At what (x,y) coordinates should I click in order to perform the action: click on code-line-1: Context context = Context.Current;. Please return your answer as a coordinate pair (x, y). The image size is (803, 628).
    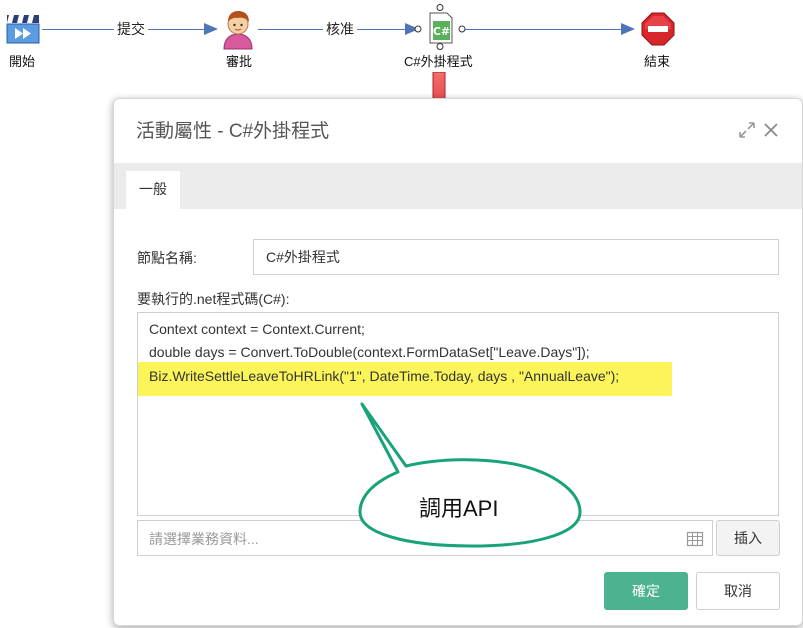
    Looking at the image, I should click on (257, 329).